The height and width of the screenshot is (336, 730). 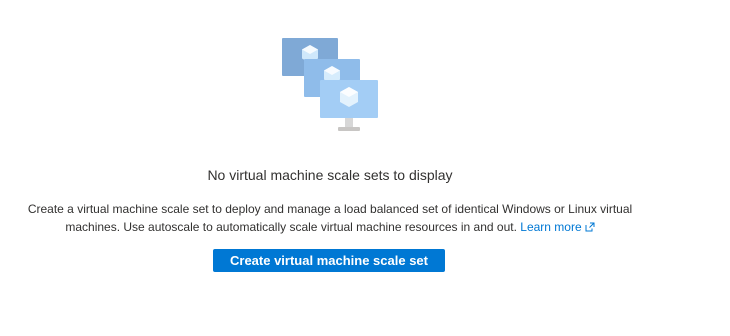 What do you see at coordinates (330, 175) in the screenshot?
I see `empty-state-title: No virtual machine scale sets to display` at bounding box center [330, 175].